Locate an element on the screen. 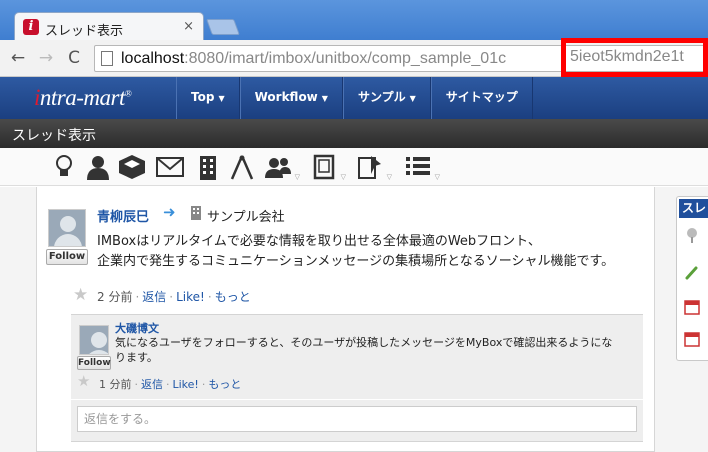 The height and width of the screenshot is (452, 708). menu-sample: サンプル ▼ is located at coordinates (386, 98).